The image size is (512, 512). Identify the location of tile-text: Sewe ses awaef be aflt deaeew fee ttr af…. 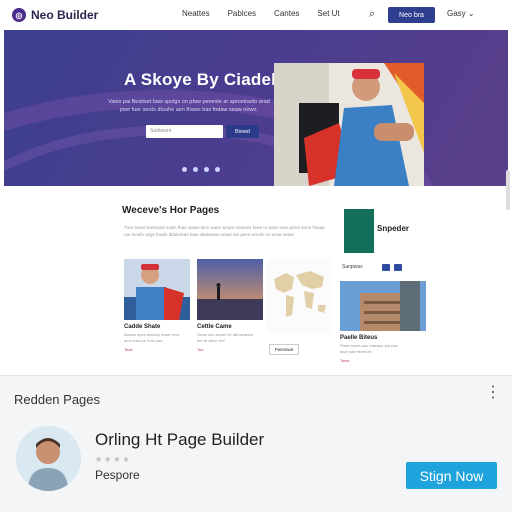
(225, 337).